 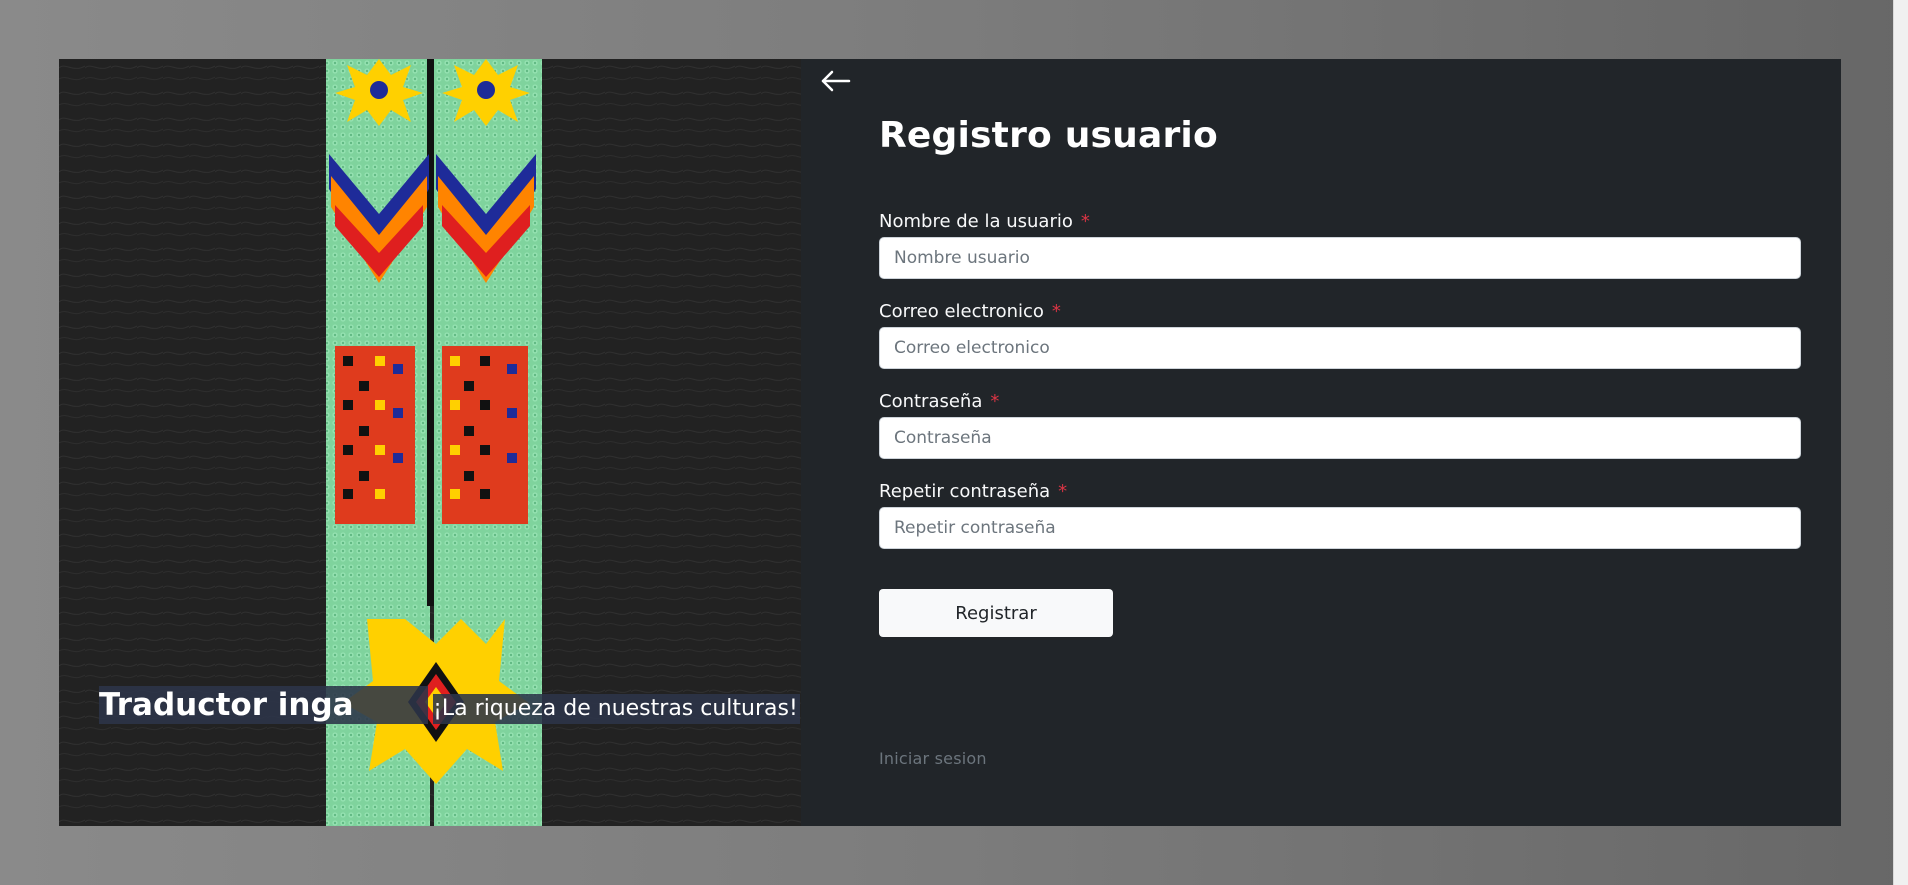 What do you see at coordinates (1340, 258) in the screenshot?
I see `username-input` at bounding box center [1340, 258].